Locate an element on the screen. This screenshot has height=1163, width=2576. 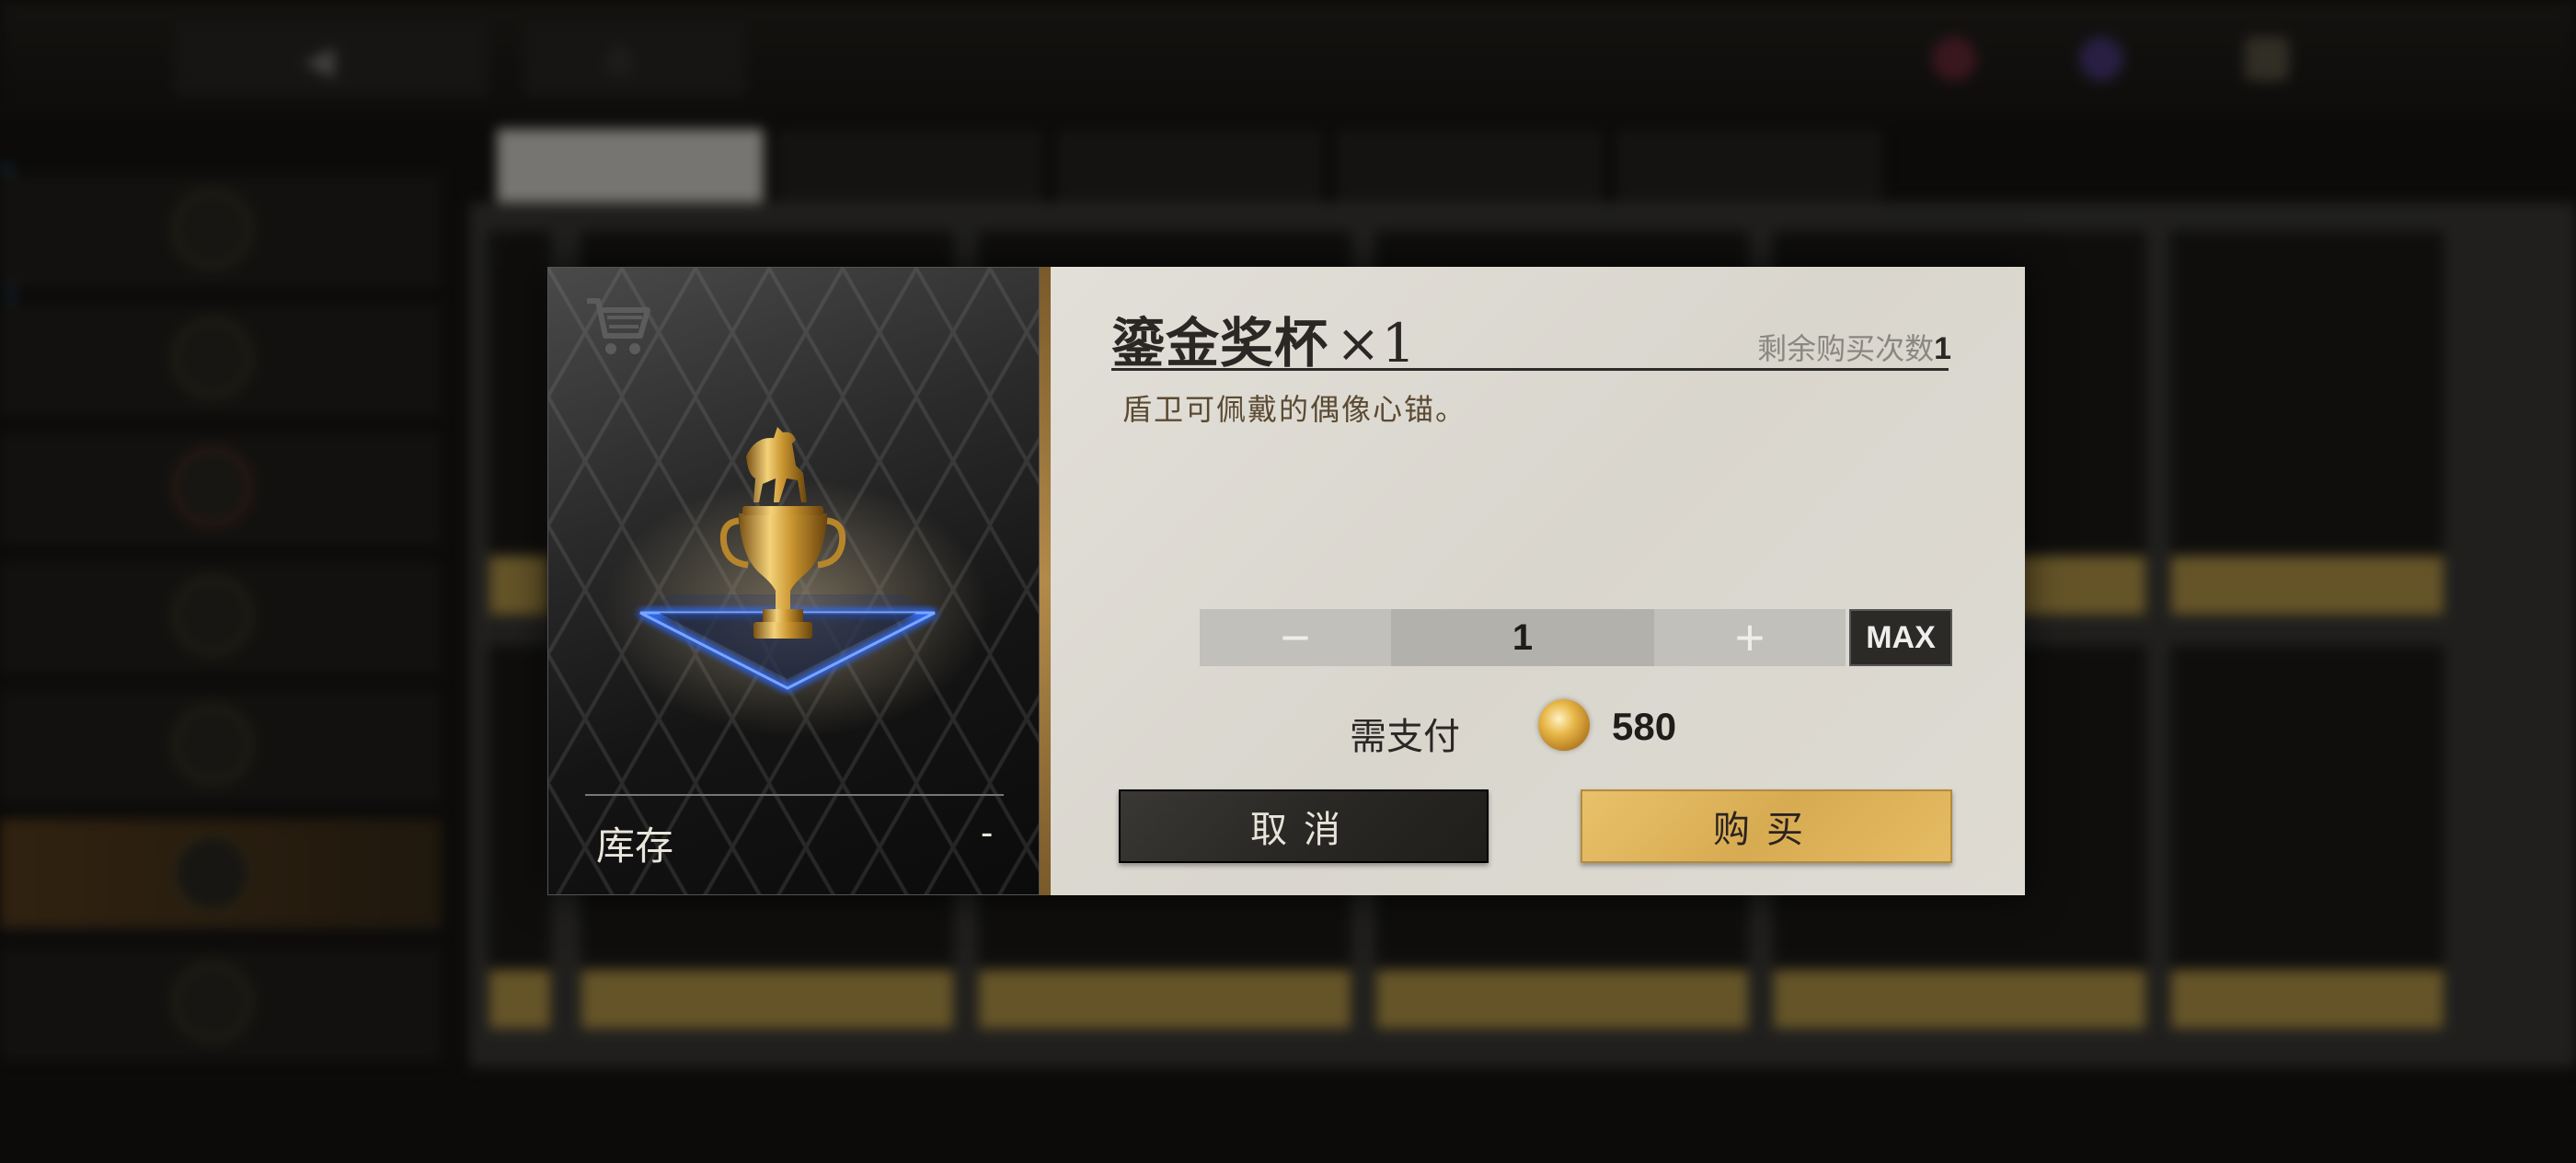
divider is located at coordinates (794, 795).